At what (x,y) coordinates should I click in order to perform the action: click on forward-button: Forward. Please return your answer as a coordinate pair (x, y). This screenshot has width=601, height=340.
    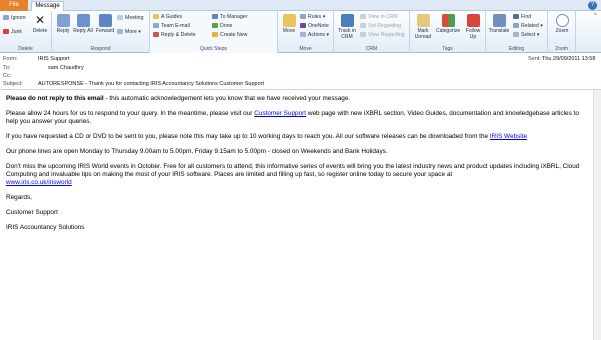
    Looking at the image, I should click on (105, 24).